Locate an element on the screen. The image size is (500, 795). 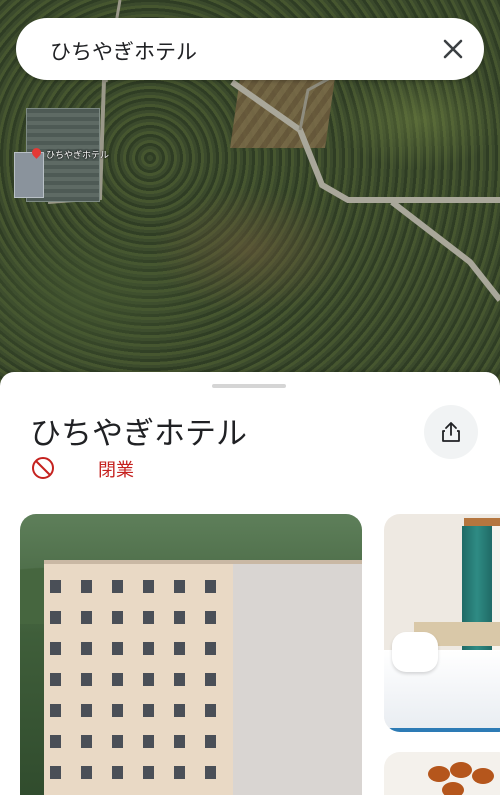
place-title: ひちやぎホテル is located at coordinates (138, 434).